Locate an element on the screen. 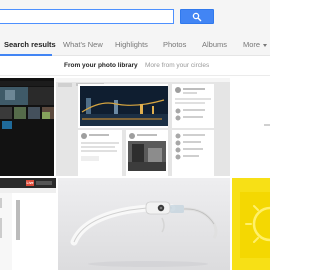 This screenshot has width=320, height=270. photo-thumbnail-sun is located at coordinates (251, 224).